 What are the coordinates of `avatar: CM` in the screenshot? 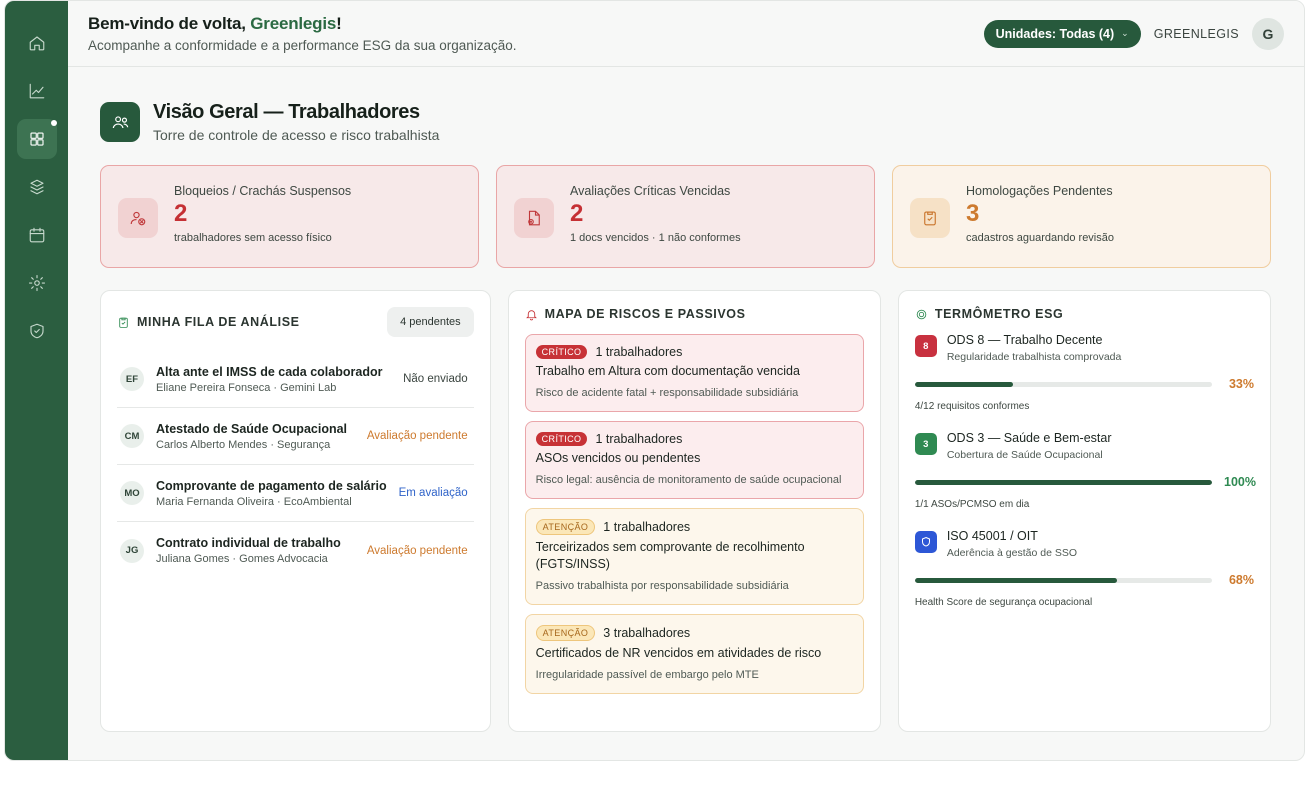 It's located at (132, 436).